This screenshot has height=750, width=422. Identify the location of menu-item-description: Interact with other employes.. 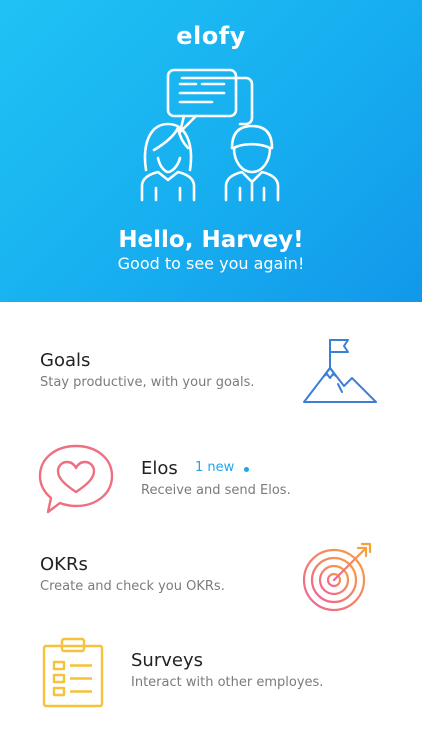
(227, 682).